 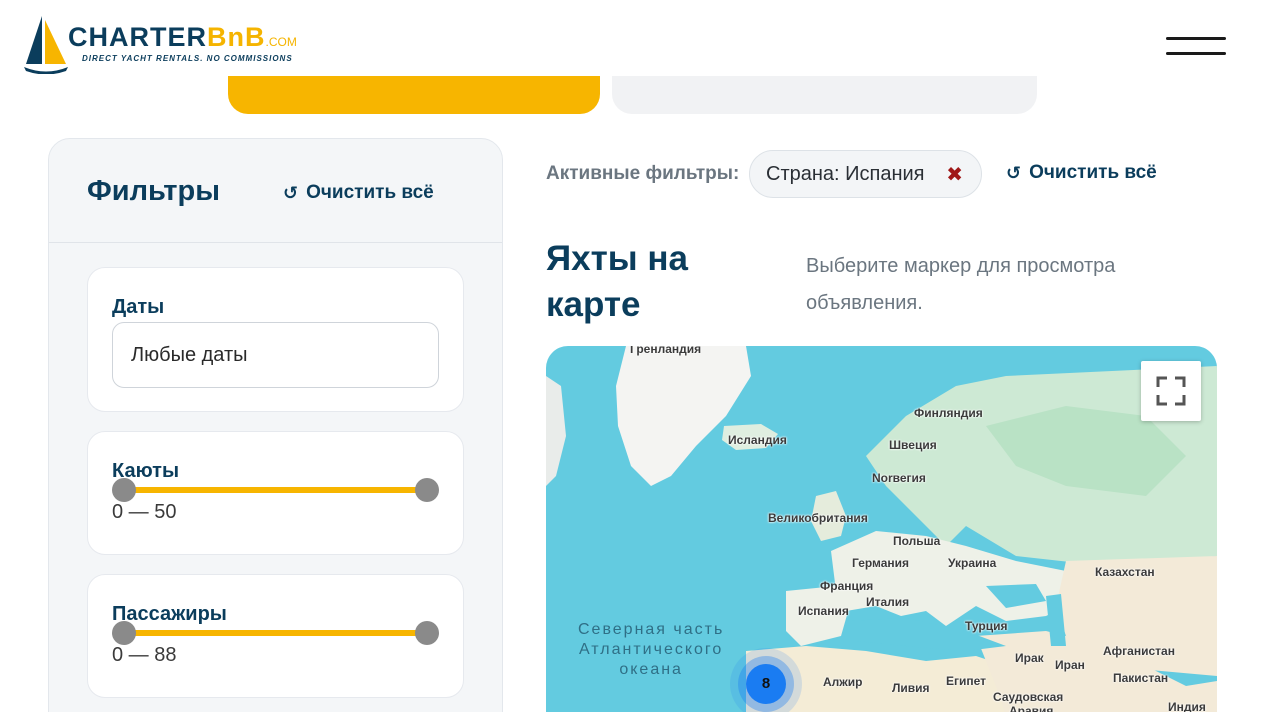 I want to click on cabins-range-value: 0 — 50, so click(x=144, y=512).